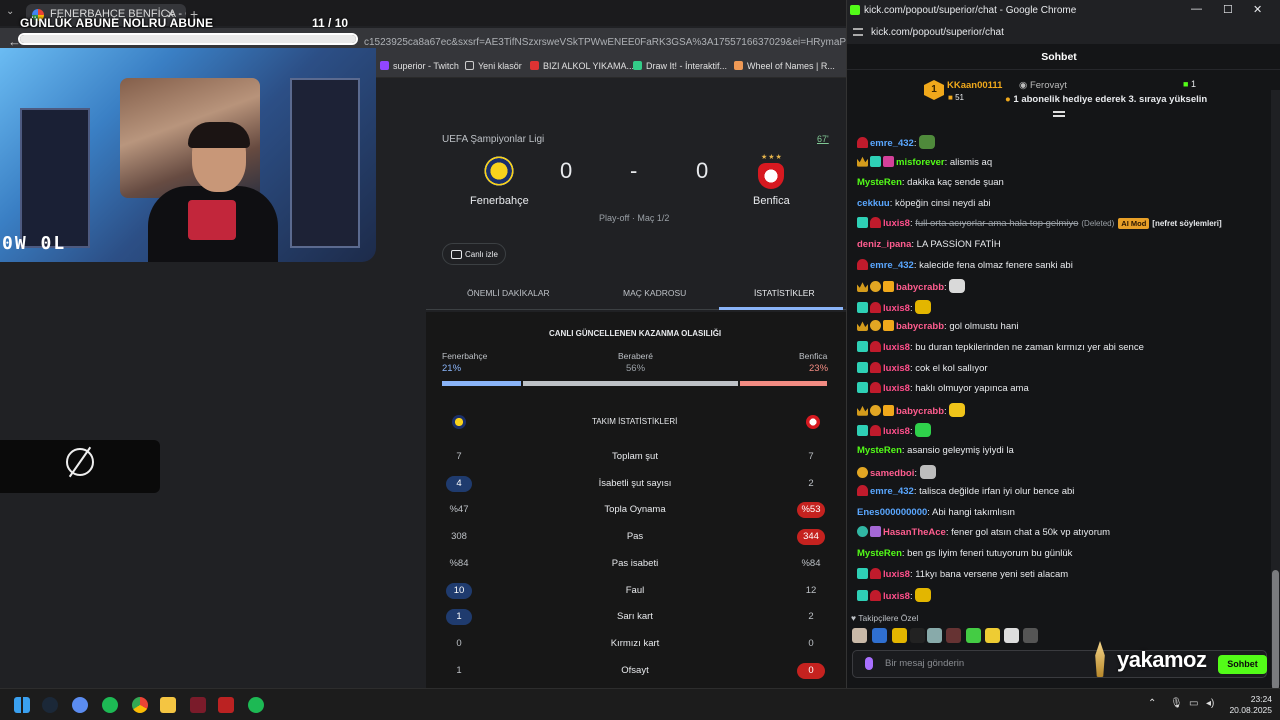 The width and height of the screenshot is (1280, 720). I want to click on mic-tray-icon: 🎙, so click(1176, 703).